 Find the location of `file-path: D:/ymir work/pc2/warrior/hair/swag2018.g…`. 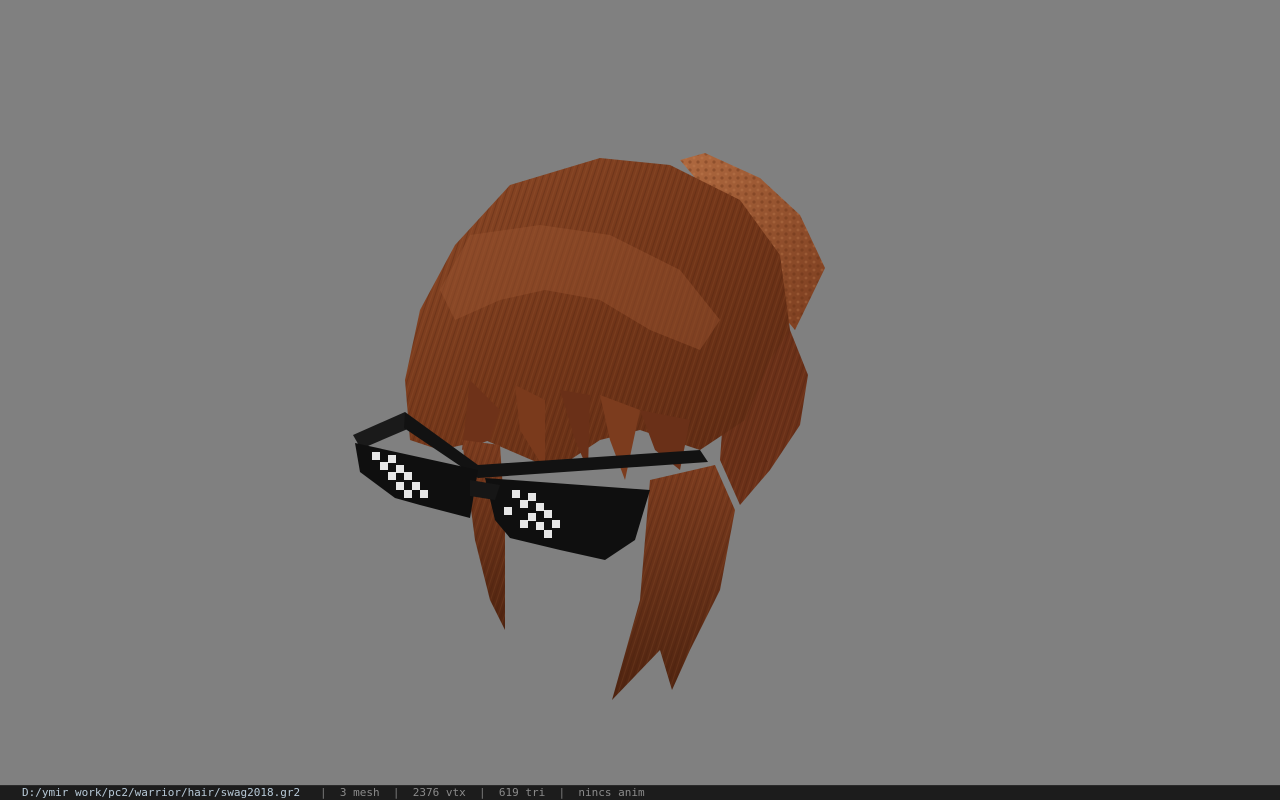

file-path: D:/ymir work/pc2/warrior/hair/swag2018.g… is located at coordinates (161, 792).